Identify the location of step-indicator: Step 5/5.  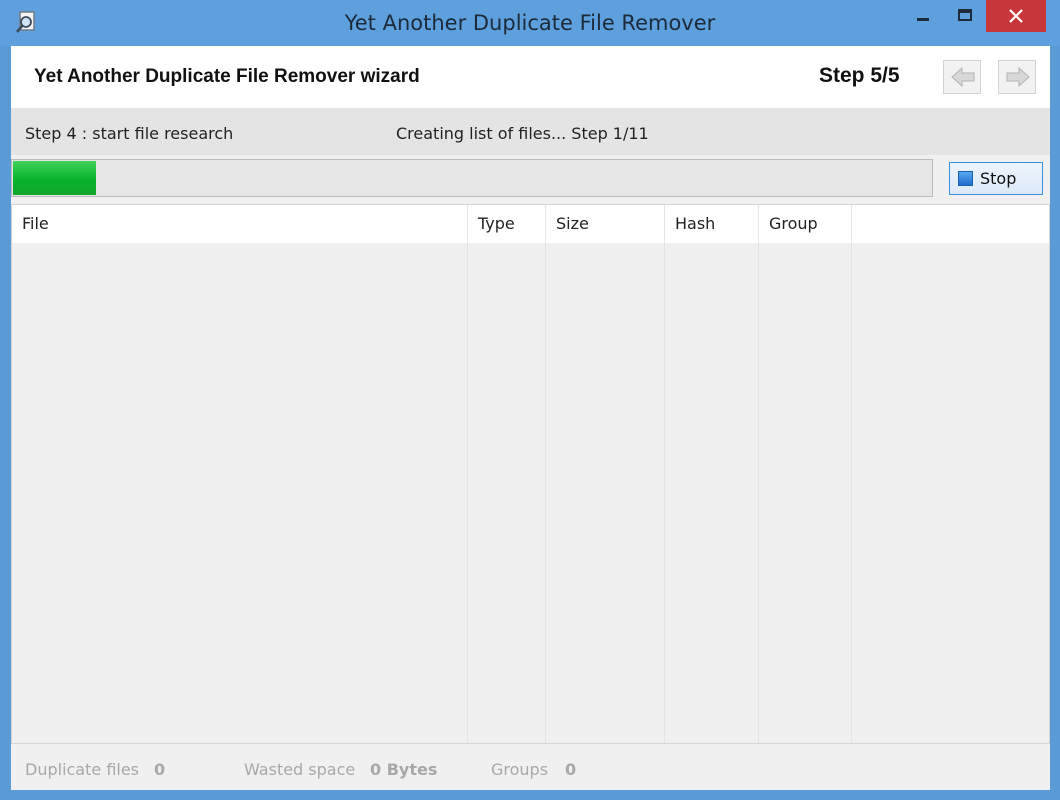
(859, 75).